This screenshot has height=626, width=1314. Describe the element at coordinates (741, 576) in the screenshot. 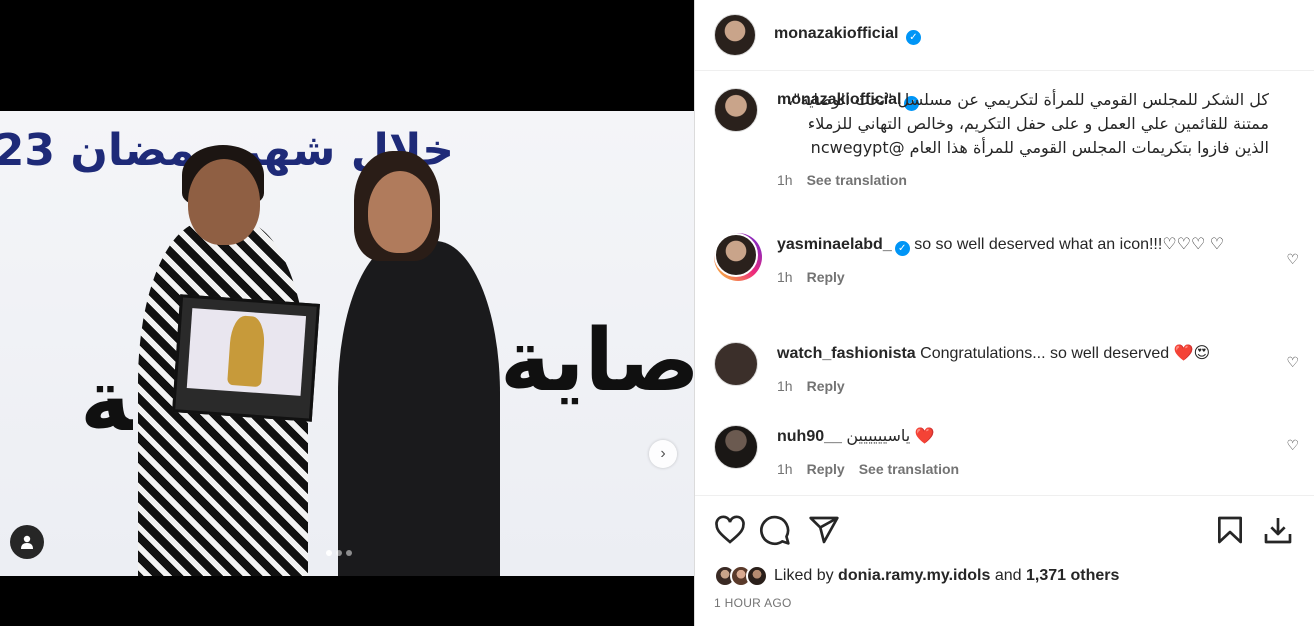

I see `liker-avatars` at that location.